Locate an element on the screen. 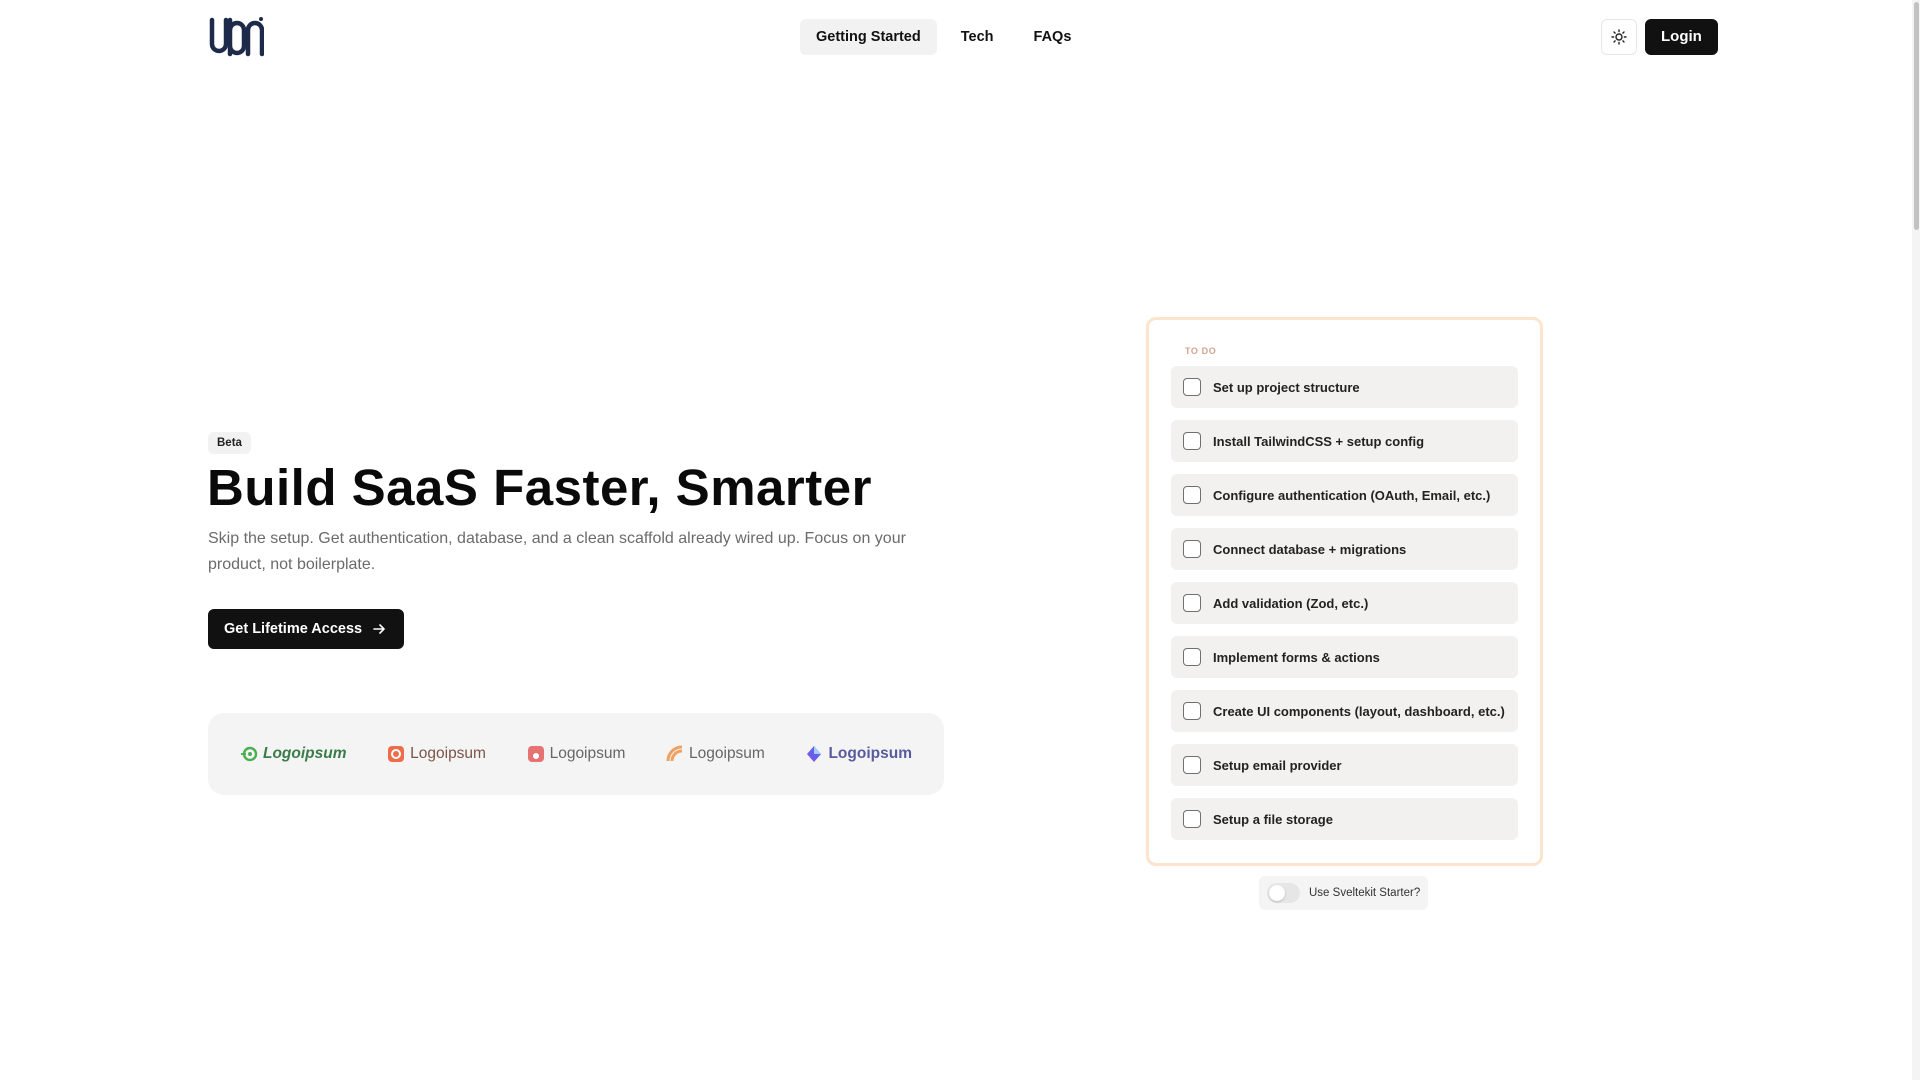 This screenshot has height=1080, width=1920. toggle-switch is located at coordinates (1283, 893).